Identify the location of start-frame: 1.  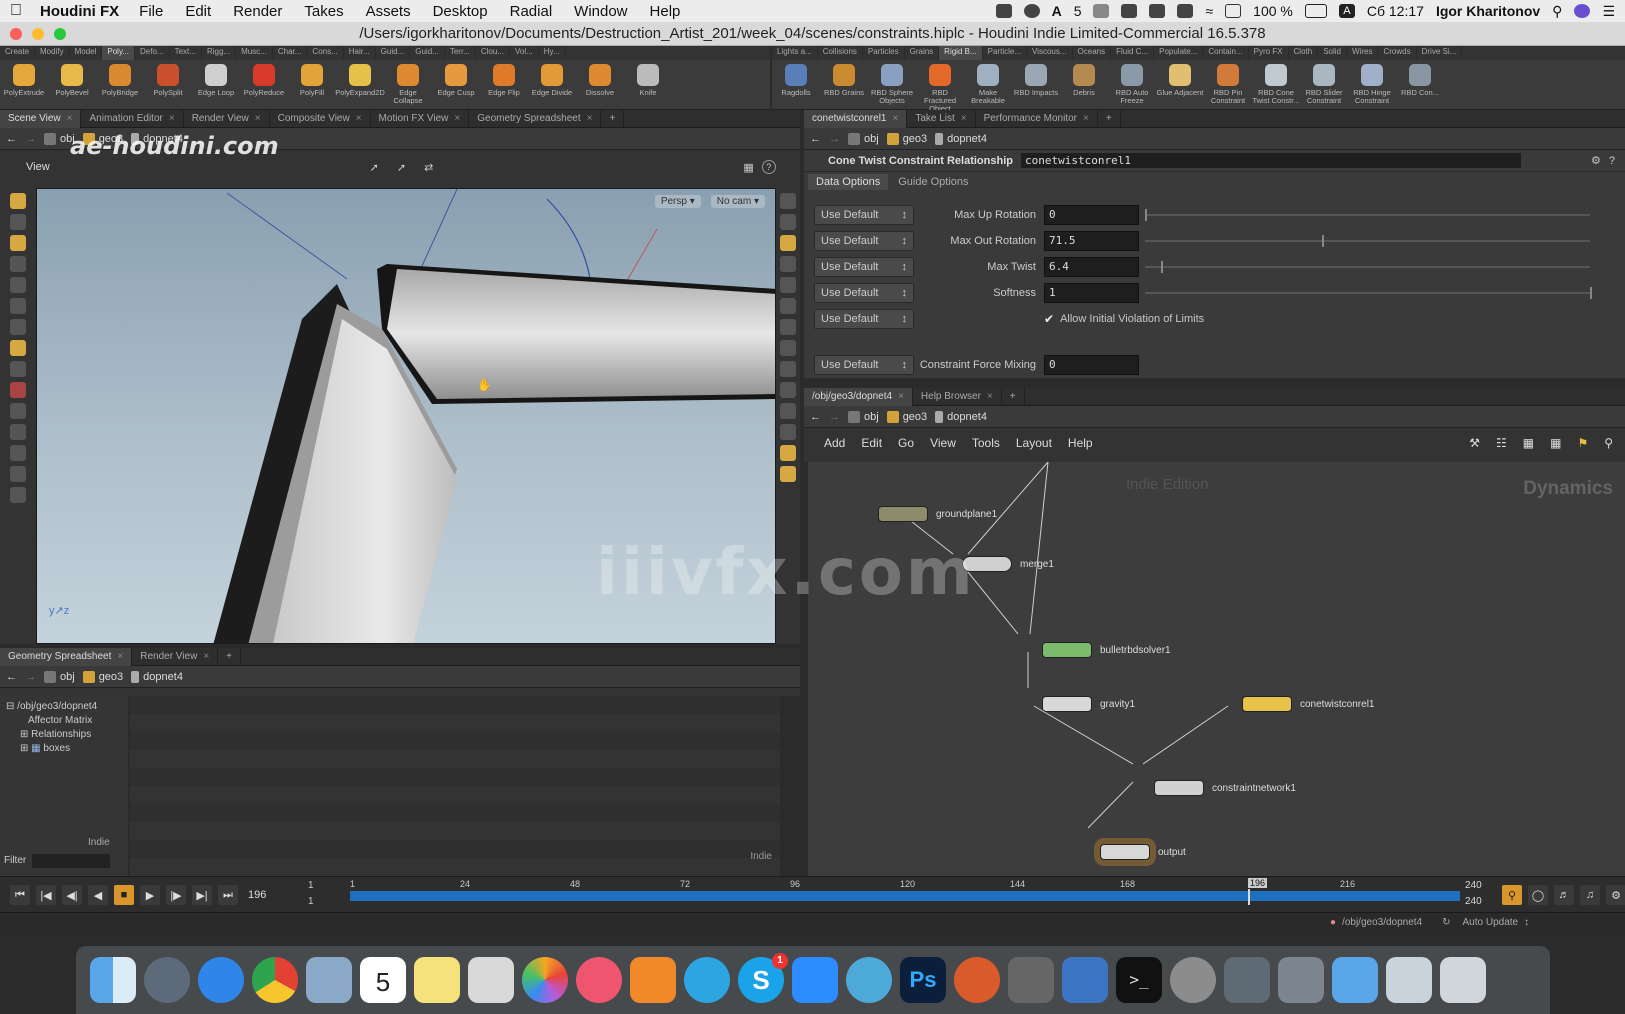
(311, 885).